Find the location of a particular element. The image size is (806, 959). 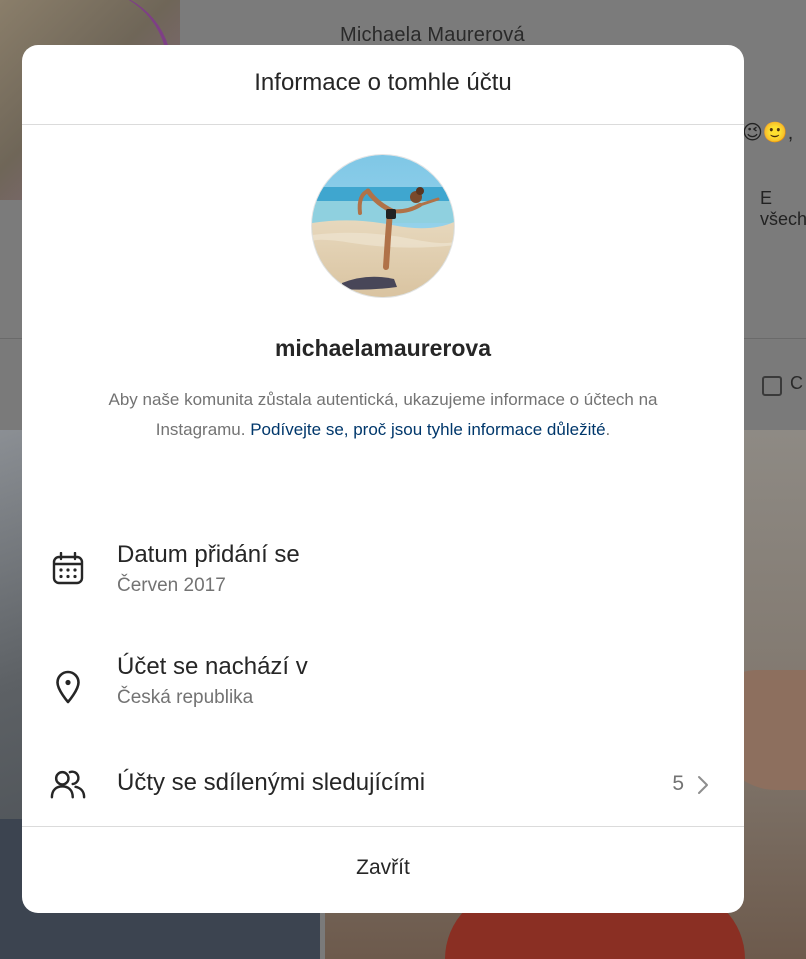

people-icon is located at coordinates (68, 784).